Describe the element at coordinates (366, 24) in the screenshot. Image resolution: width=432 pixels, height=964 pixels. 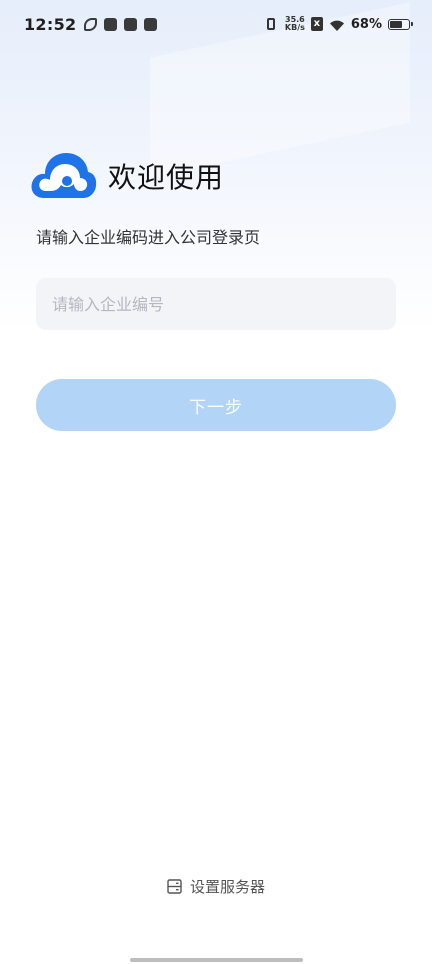
I see `battery-percent: 68%` at that location.